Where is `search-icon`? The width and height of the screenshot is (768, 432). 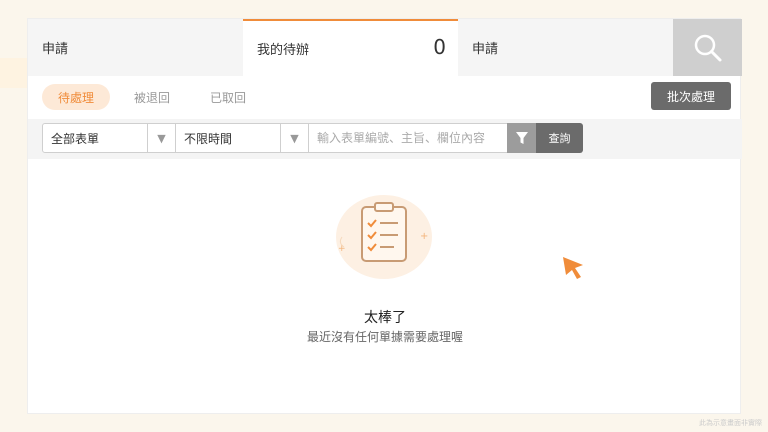 search-icon is located at coordinates (707, 47).